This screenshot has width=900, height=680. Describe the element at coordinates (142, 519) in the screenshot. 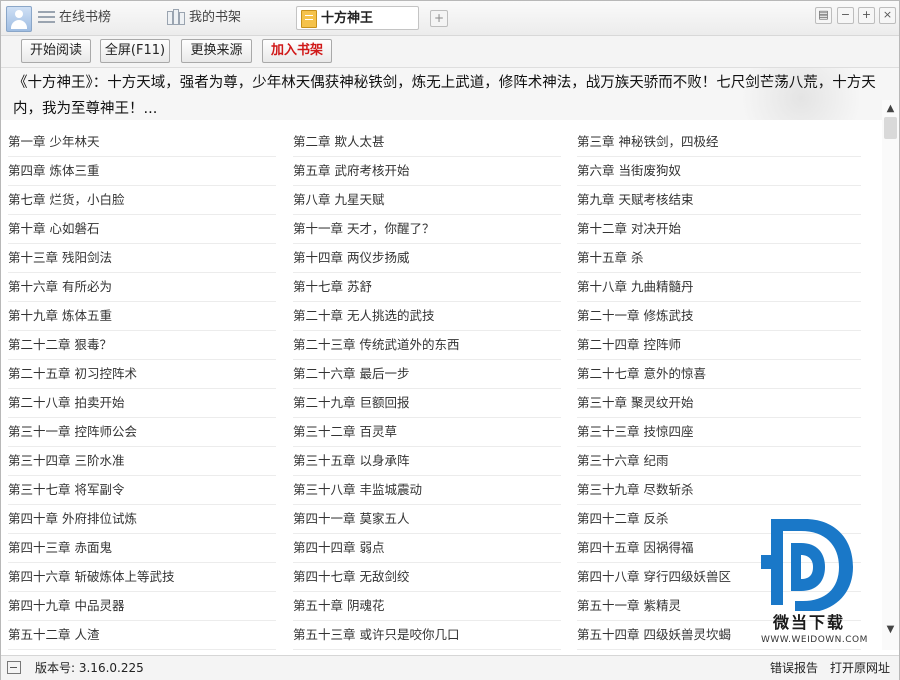

I see `chapter-link: 第四十章 外府排位试炼` at that location.